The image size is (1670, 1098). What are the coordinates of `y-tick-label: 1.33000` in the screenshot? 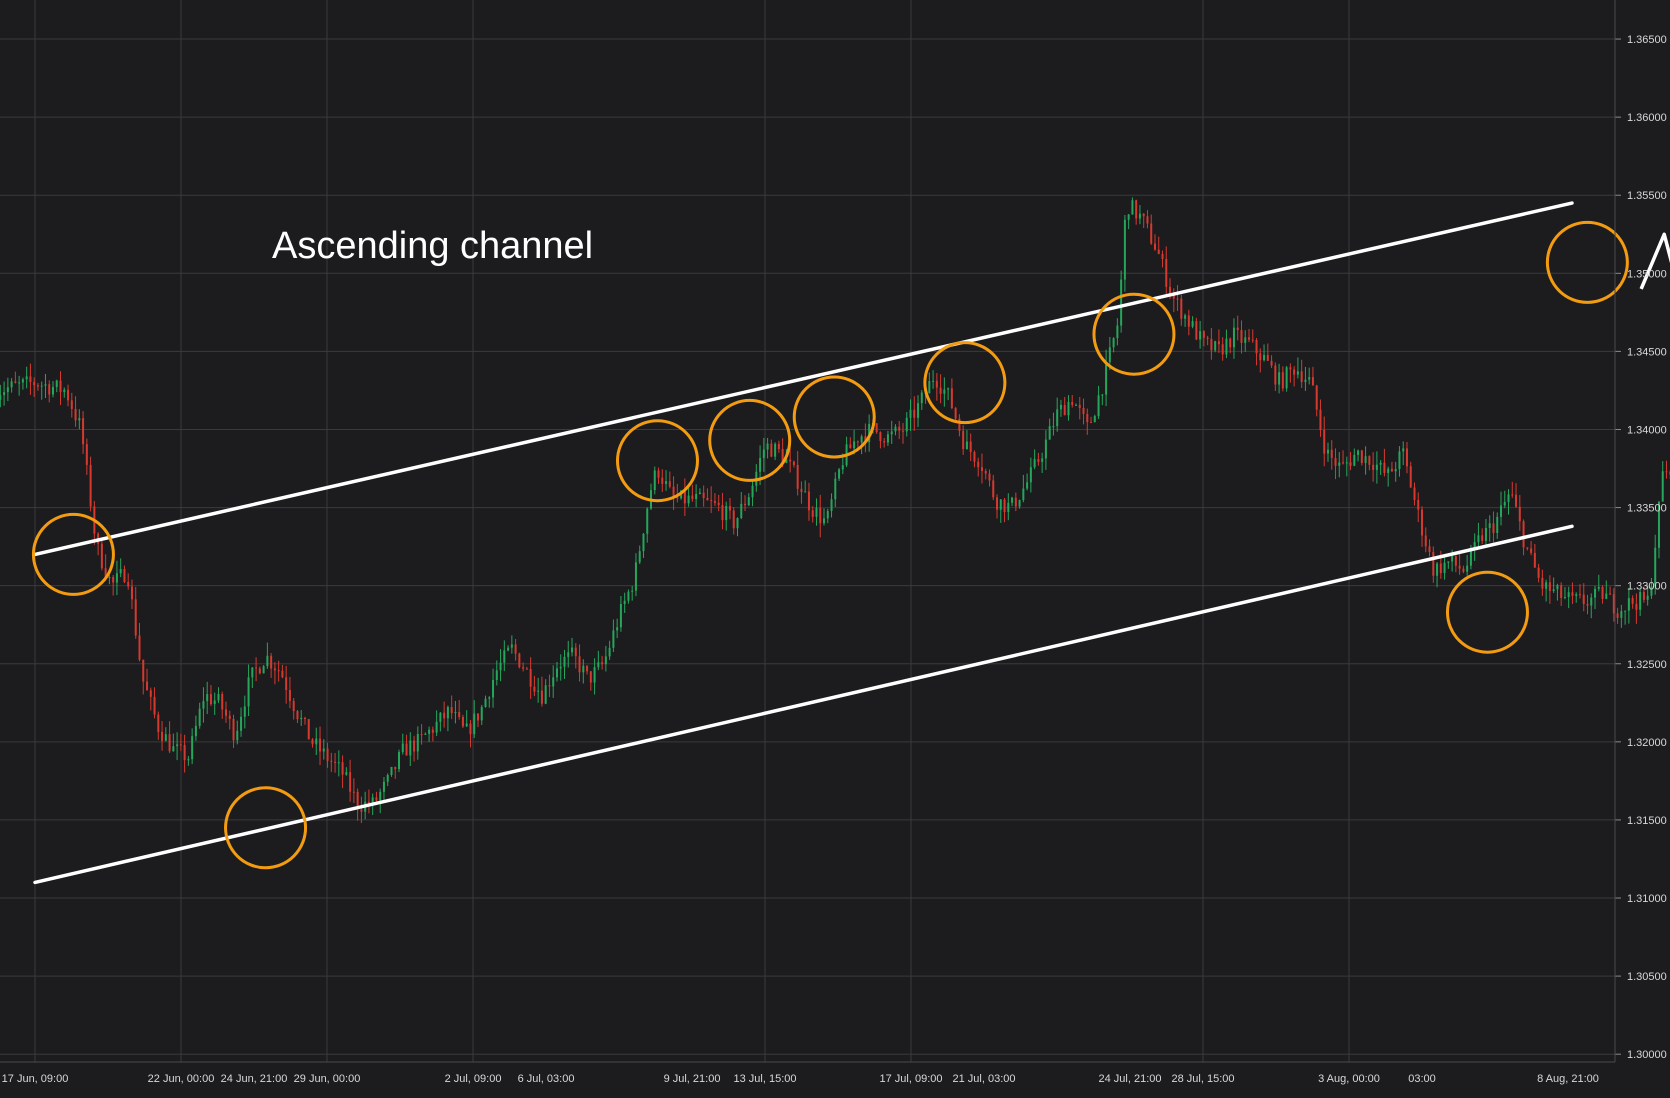 It's located at (1647, 587).